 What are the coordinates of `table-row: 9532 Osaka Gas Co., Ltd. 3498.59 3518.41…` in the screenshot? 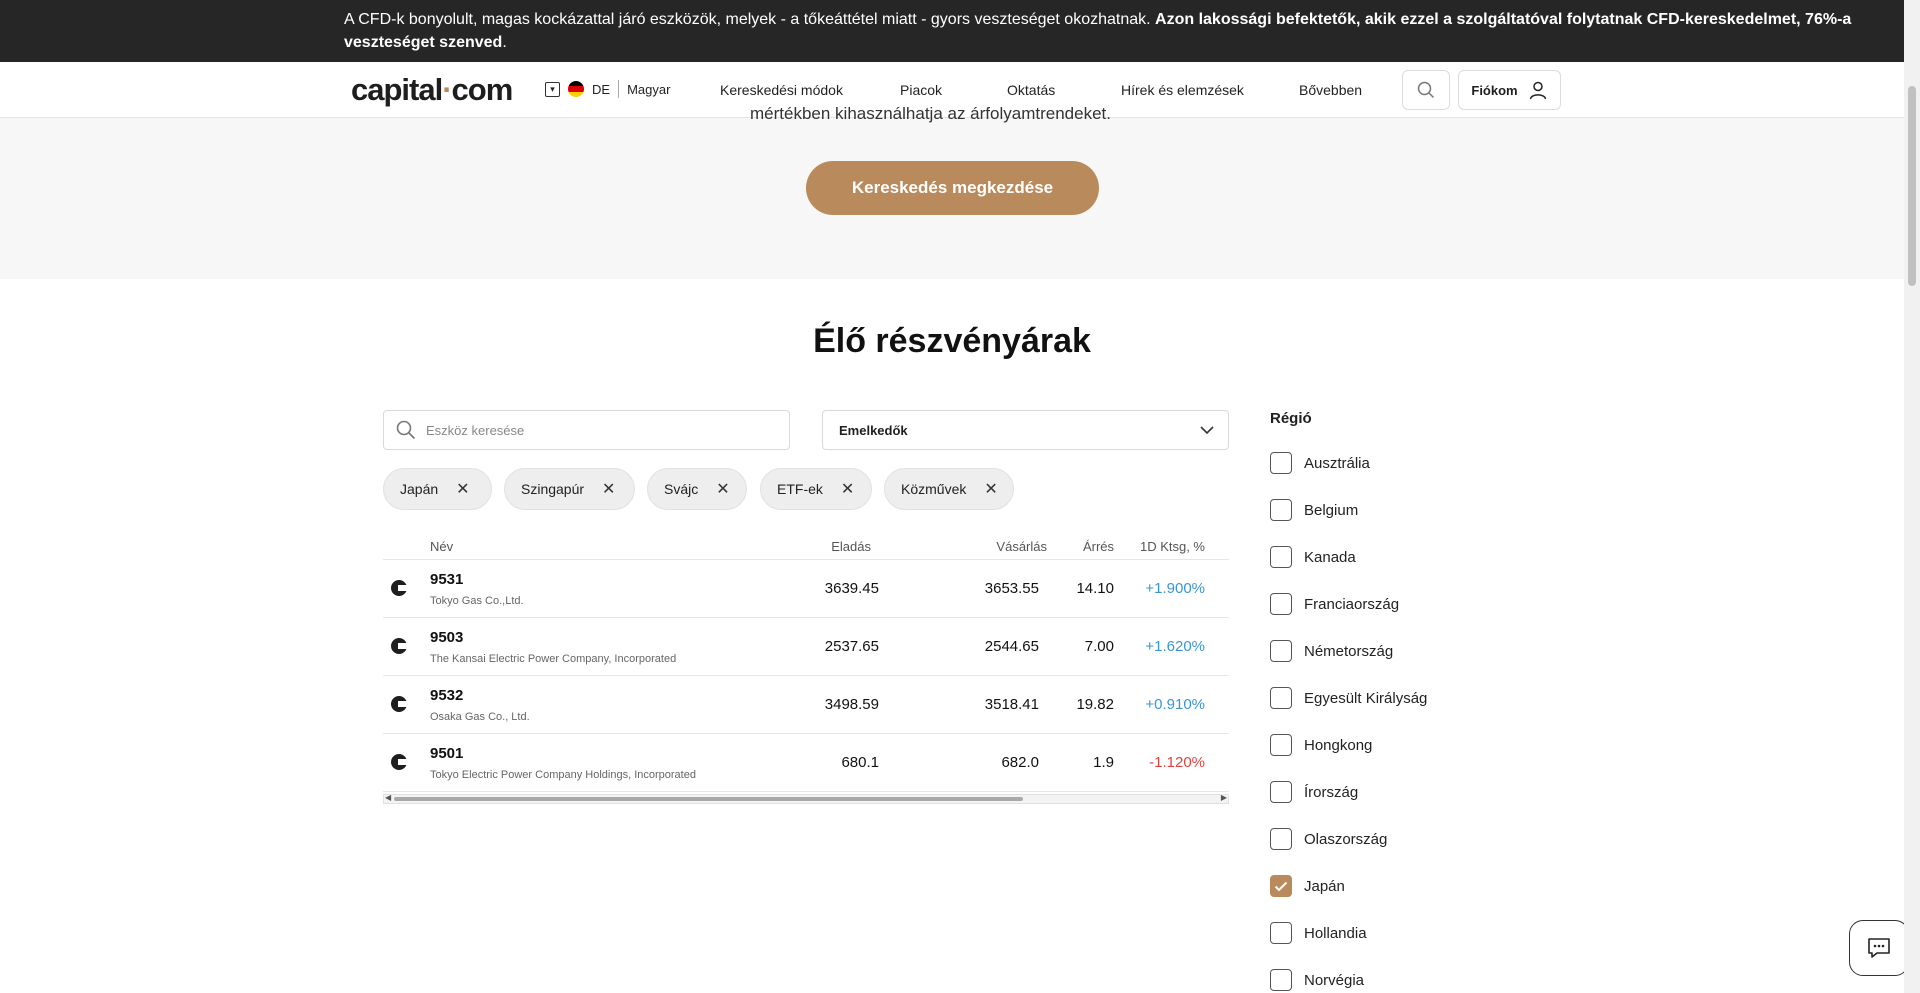 It's located at (806, 705).